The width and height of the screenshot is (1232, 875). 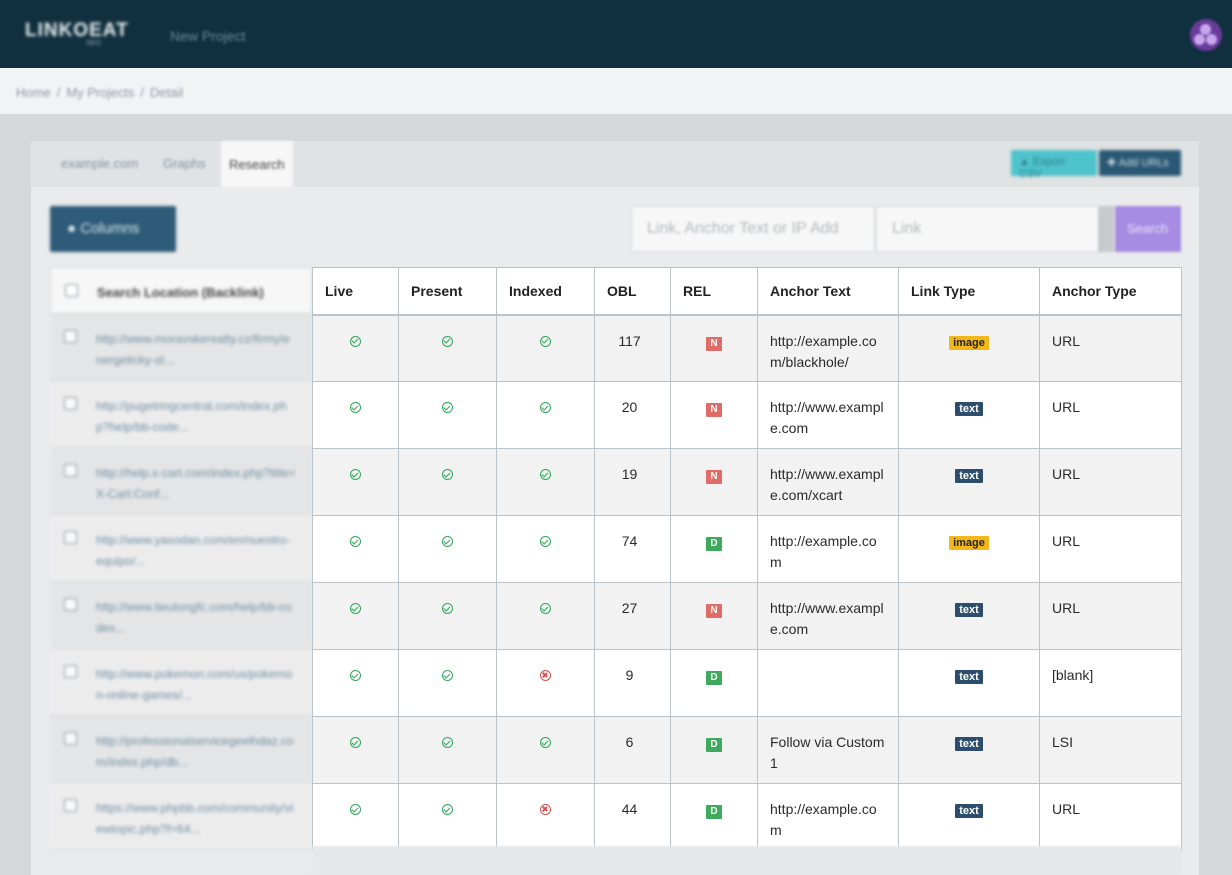 I want to click on column-header-anchor-text: Anchor Text, so click(x=828, y=291).